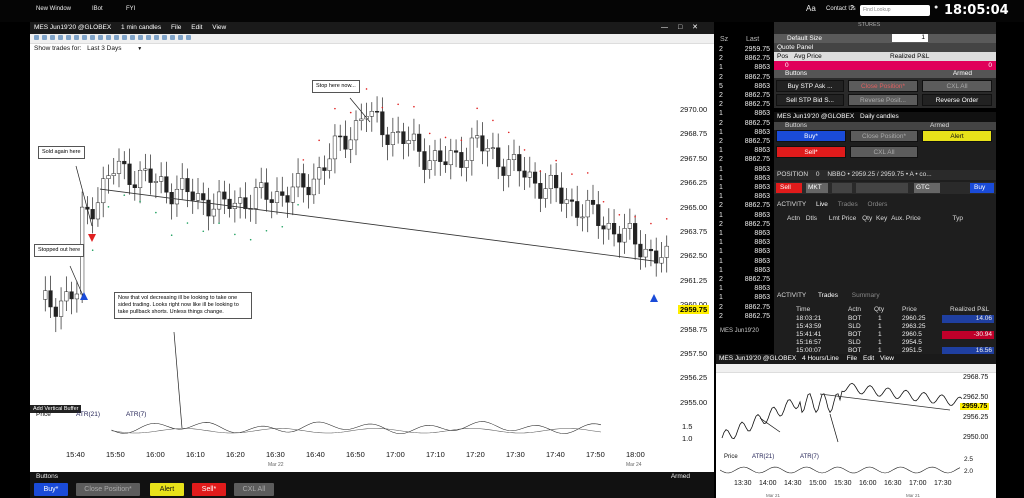  Describe the element at coordinates (957, 100) in the screenshot. I see `reverse-order-button: Reverse Order` at that location.